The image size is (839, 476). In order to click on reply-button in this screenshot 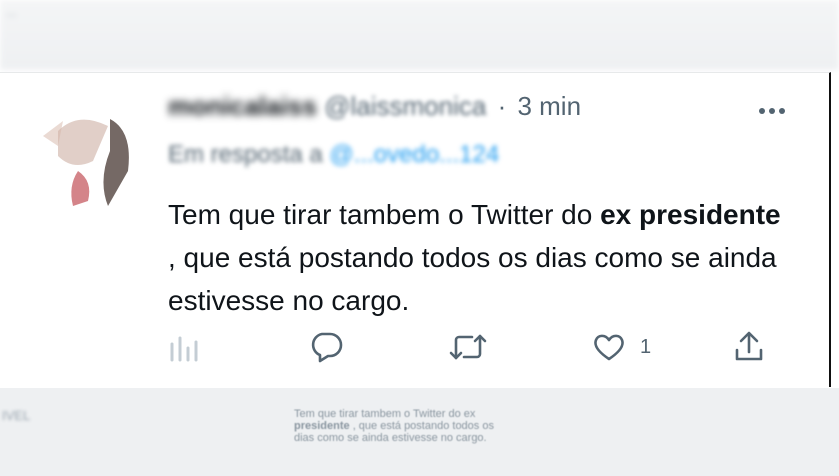, I will do `click(326, 347)`.